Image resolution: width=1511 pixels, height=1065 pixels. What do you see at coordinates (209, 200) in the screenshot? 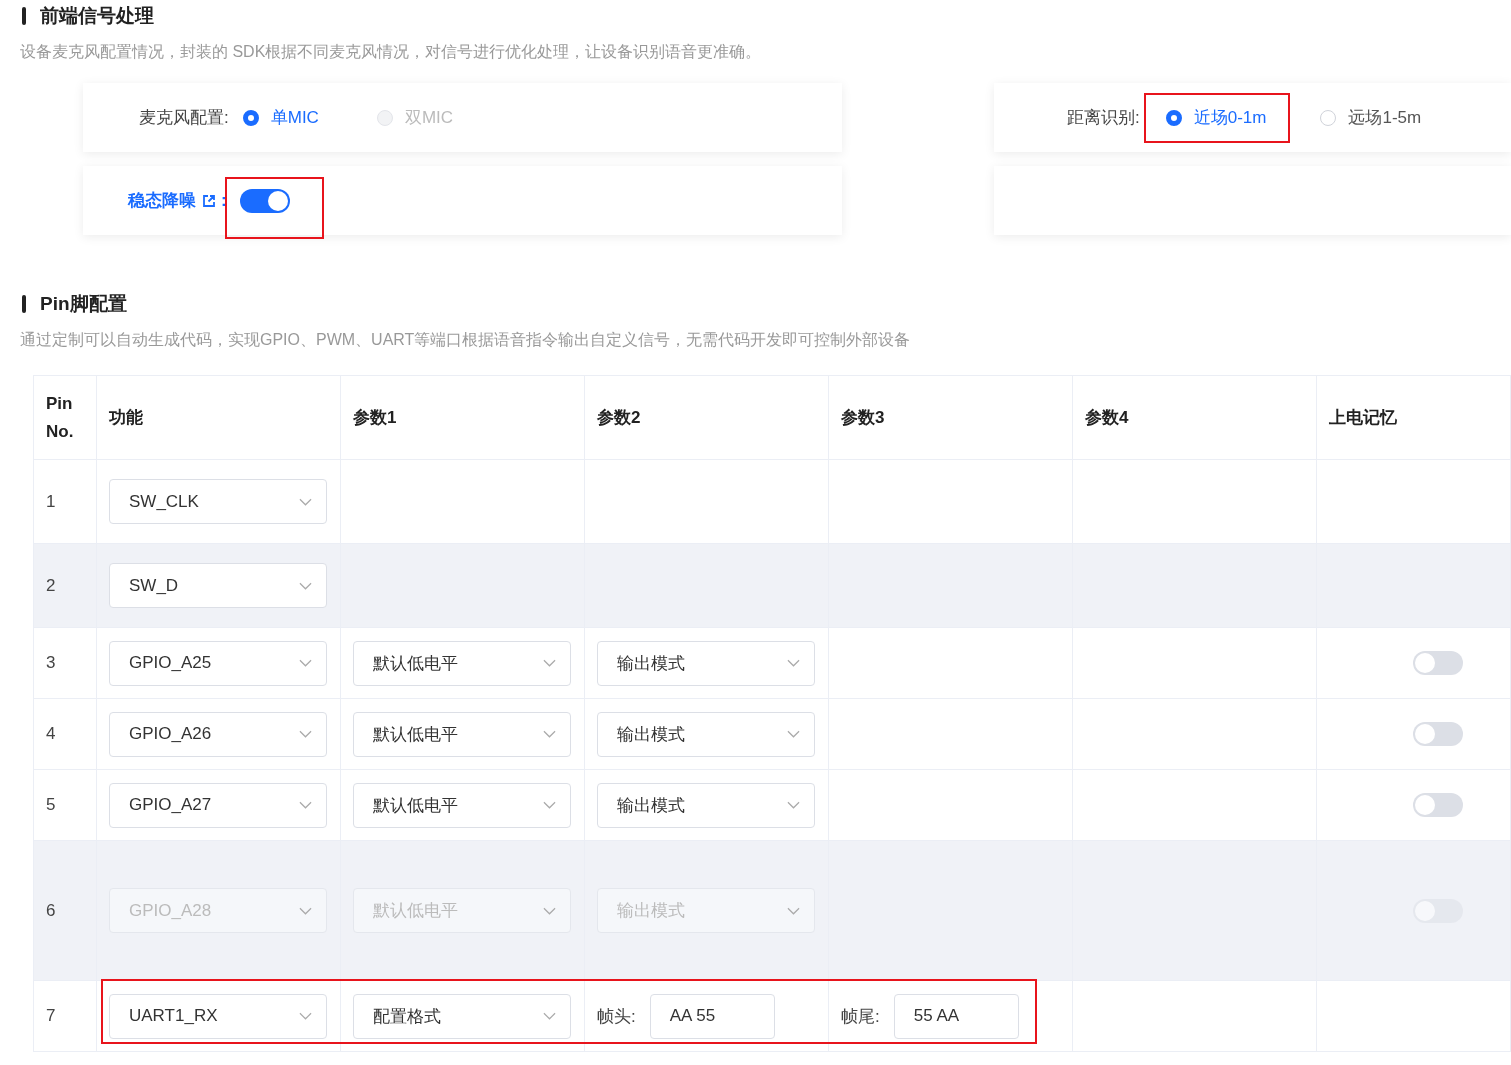
I see `external-link-icon` at bounding box center [209, 200].